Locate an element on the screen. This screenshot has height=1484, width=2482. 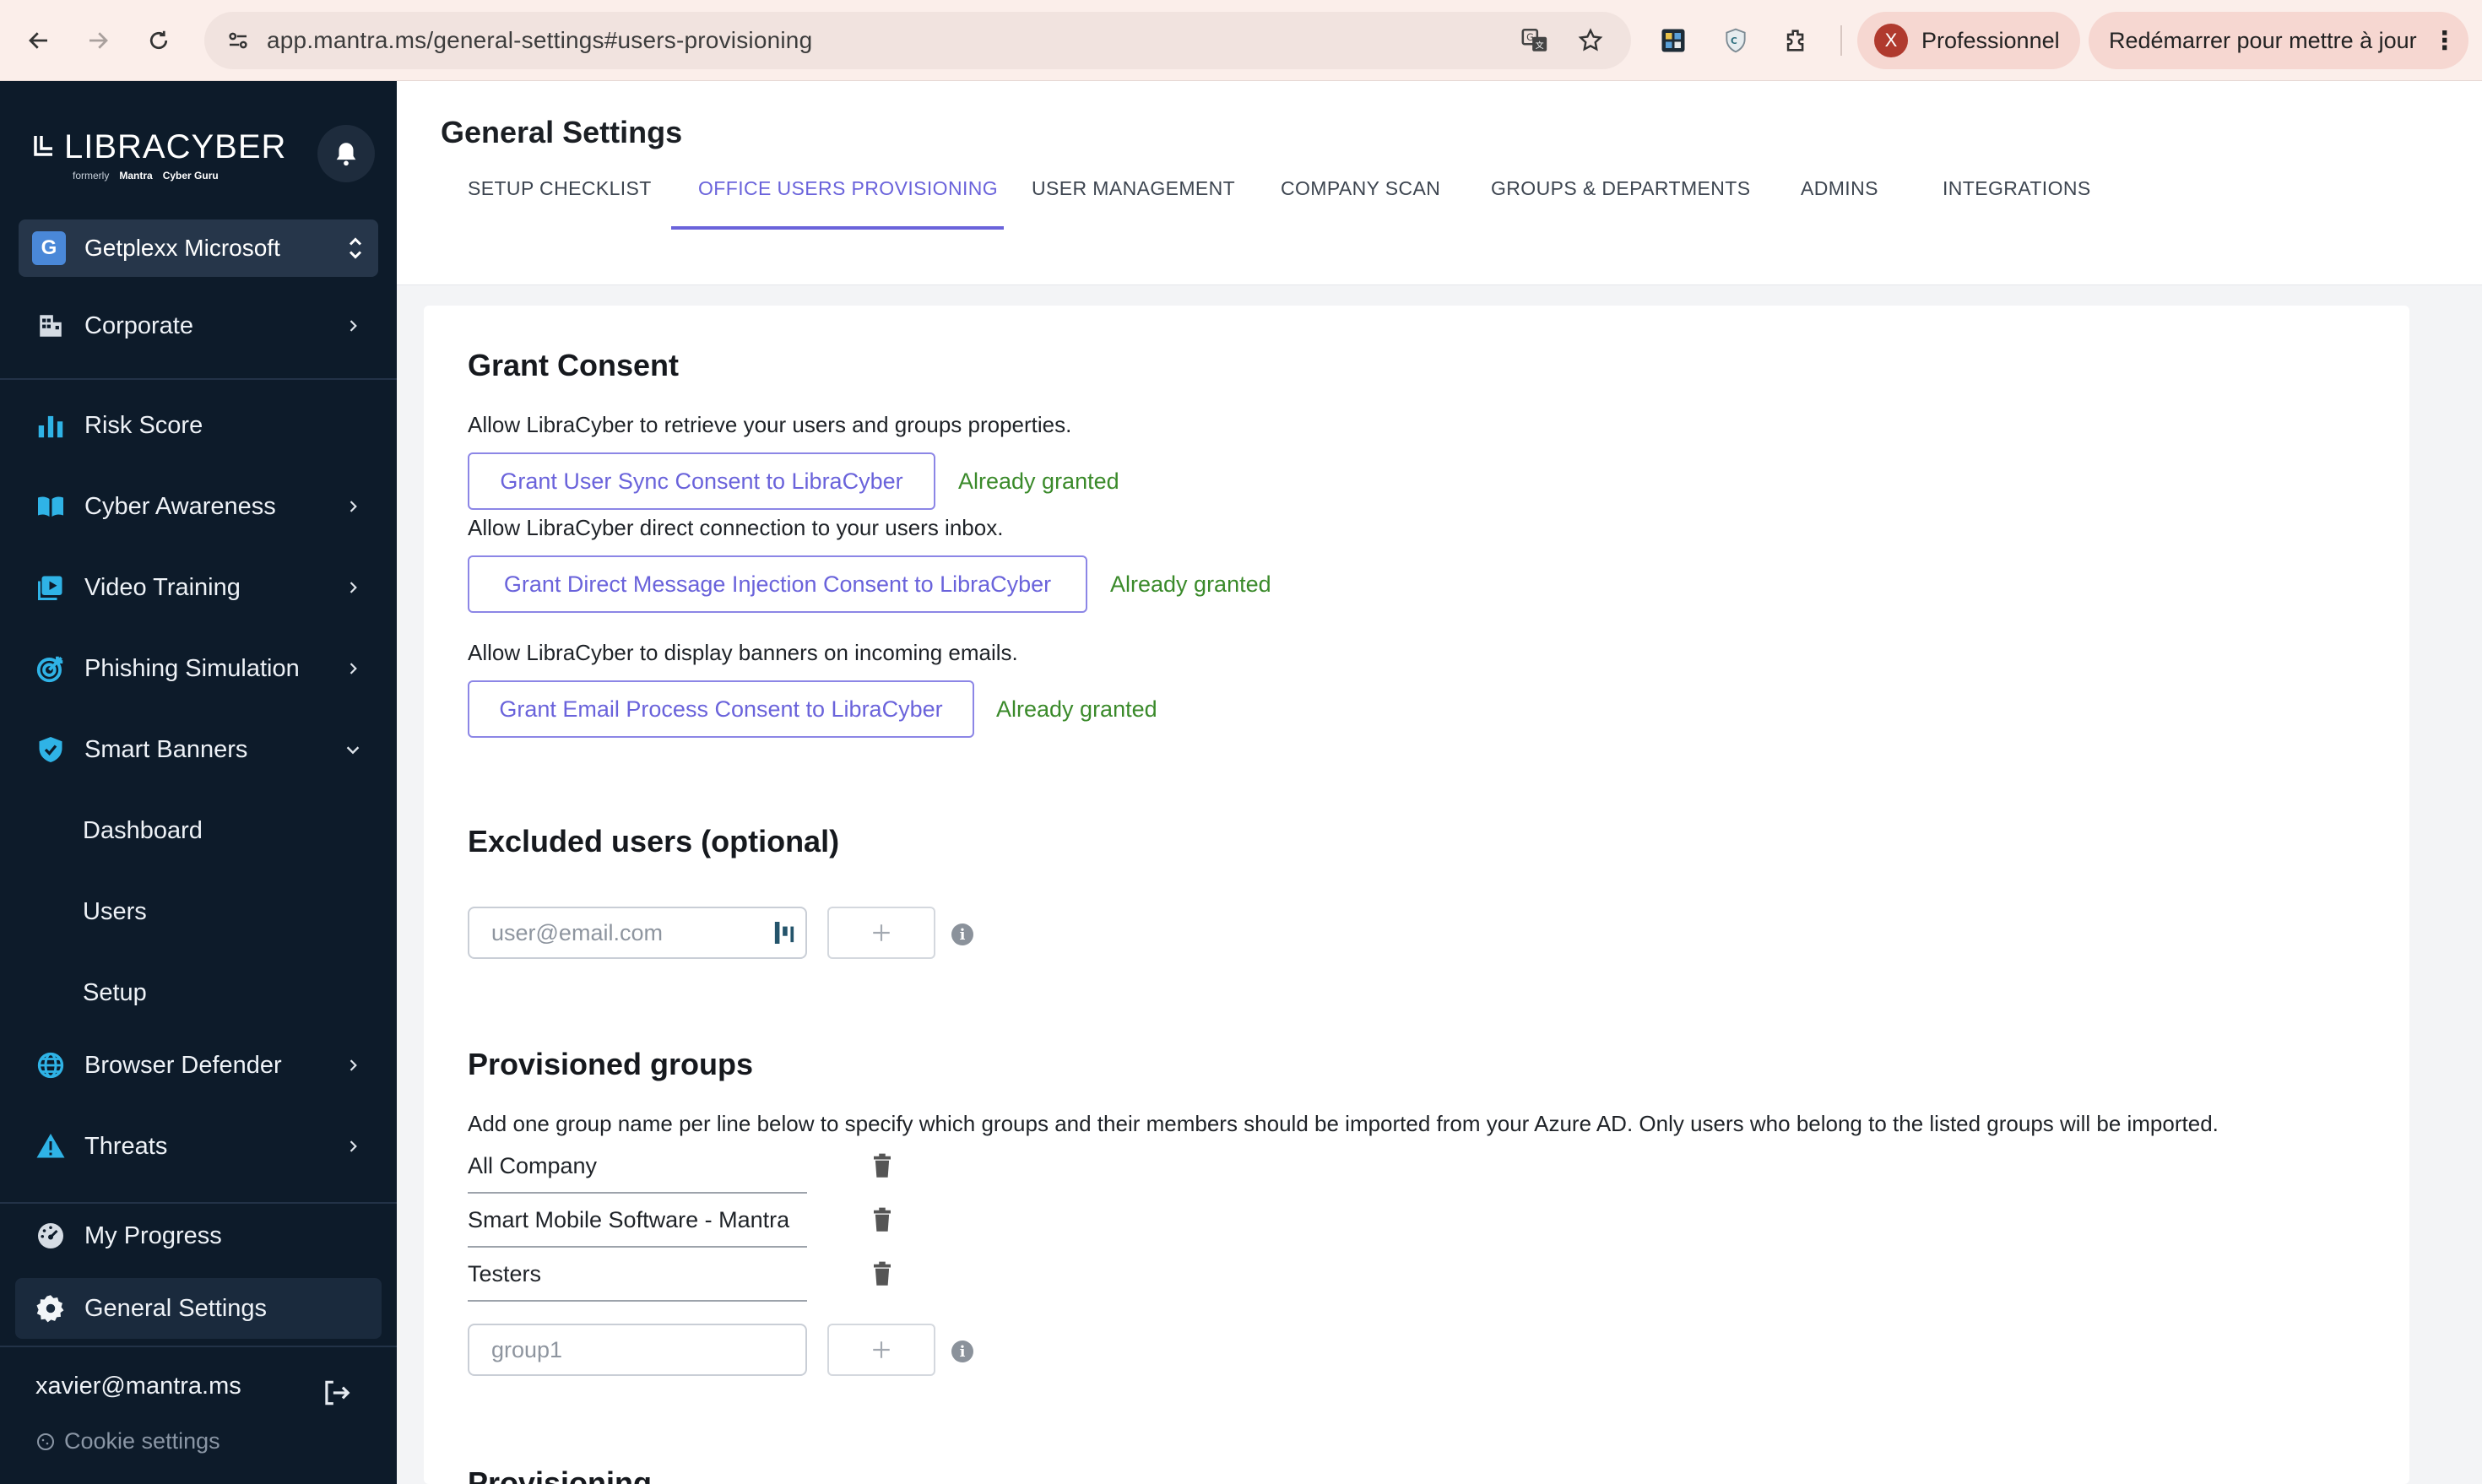
group-name: Smart Mobile Software - Mantra is located at coordinates (629, 1219).